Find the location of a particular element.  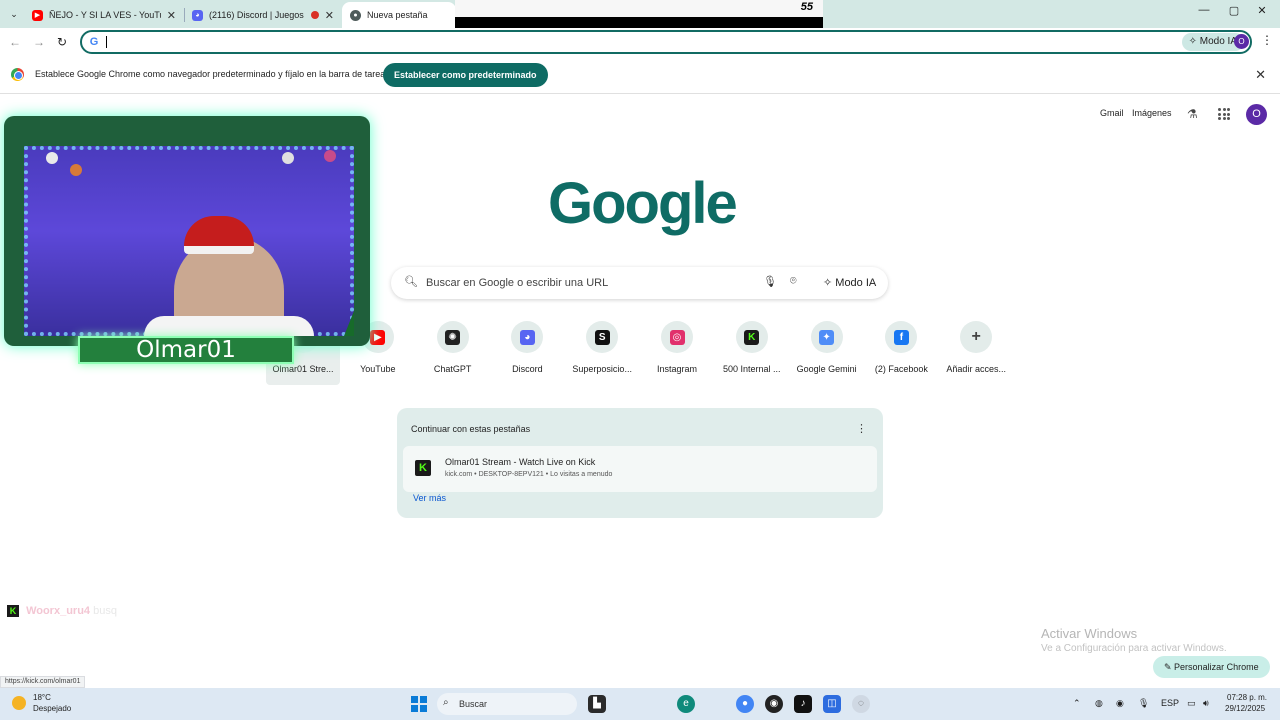

address-bar: G ✧ Modo IA is located at coordinates (666, 42).